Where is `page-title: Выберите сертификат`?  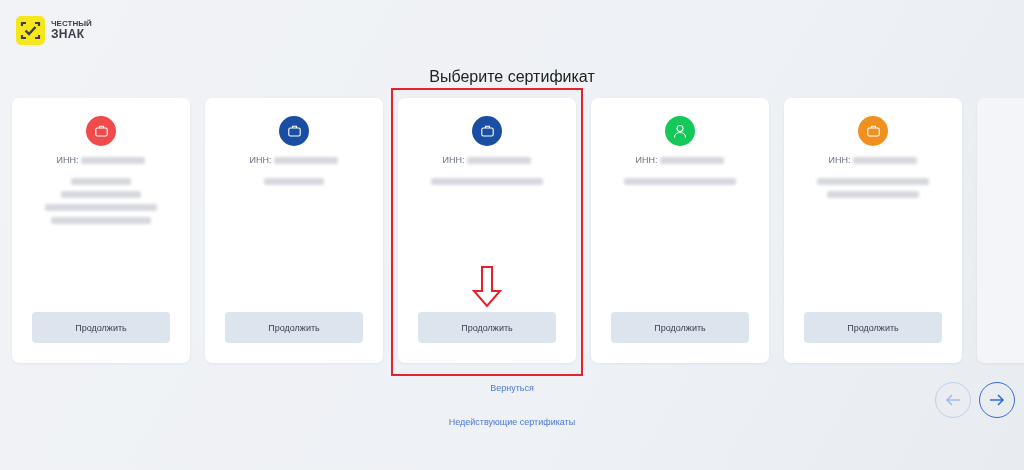
page-title: Выберите сертификат is located at coordinates (512, 77).